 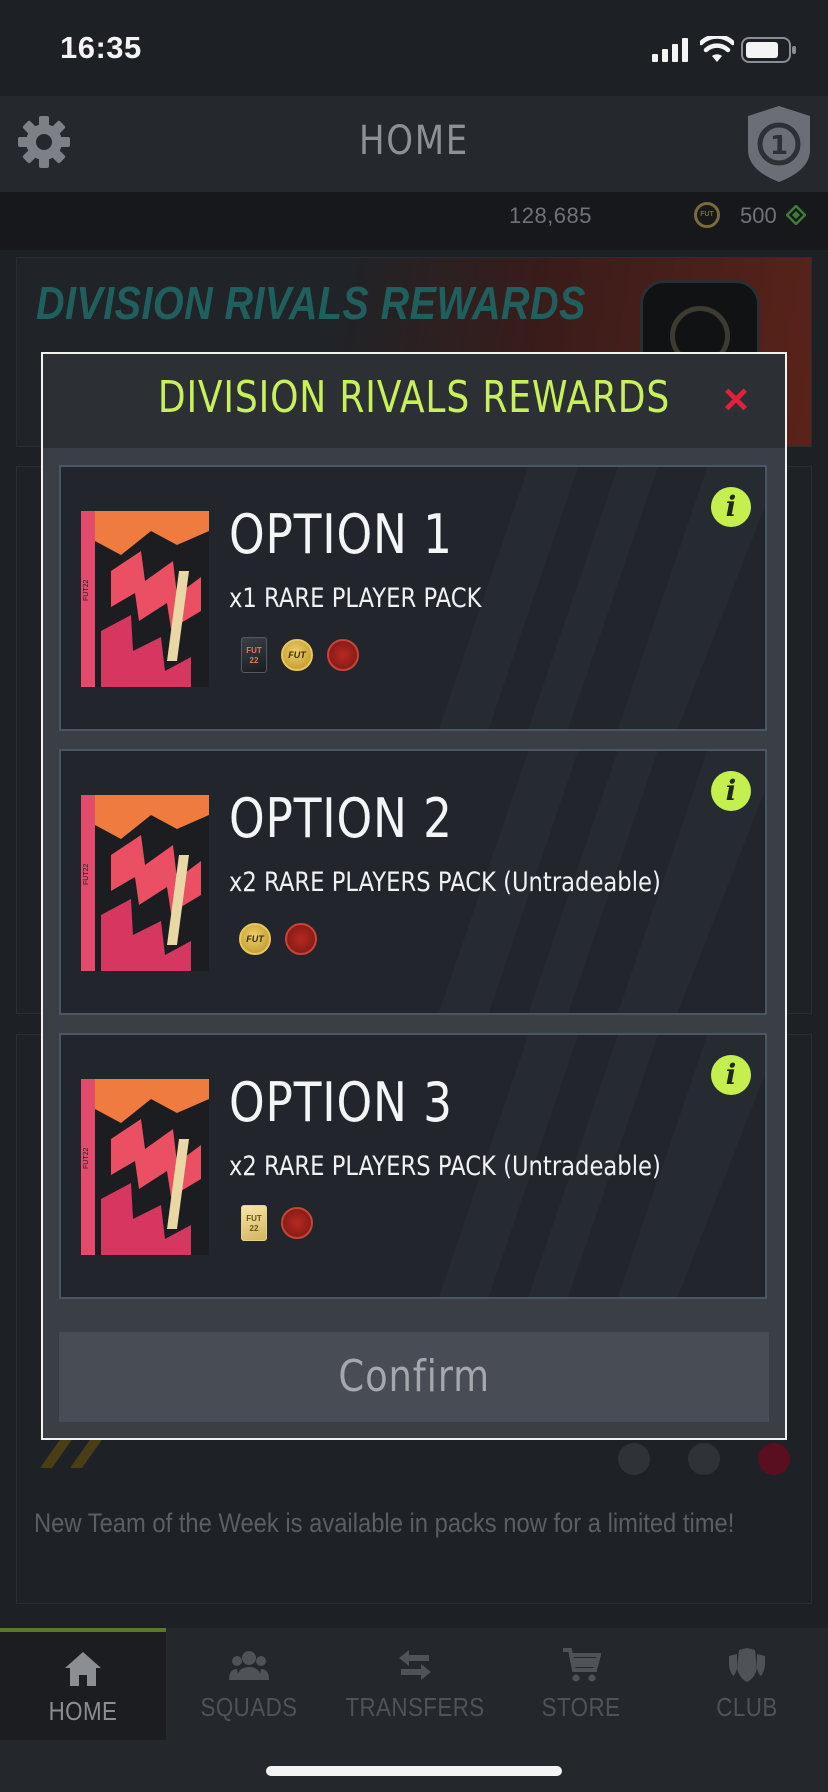 I want to click on wifi-icon, so click(x=717, y=49).